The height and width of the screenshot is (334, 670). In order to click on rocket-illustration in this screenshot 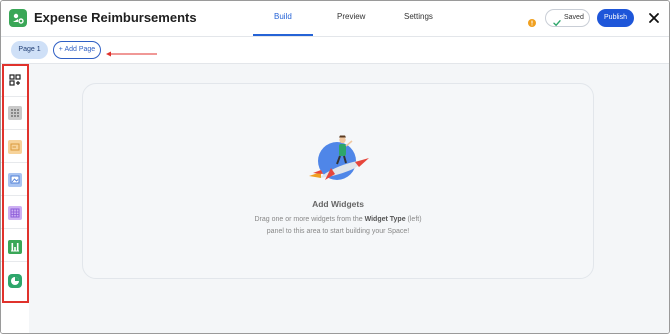, I will do `click(340, 160)`.